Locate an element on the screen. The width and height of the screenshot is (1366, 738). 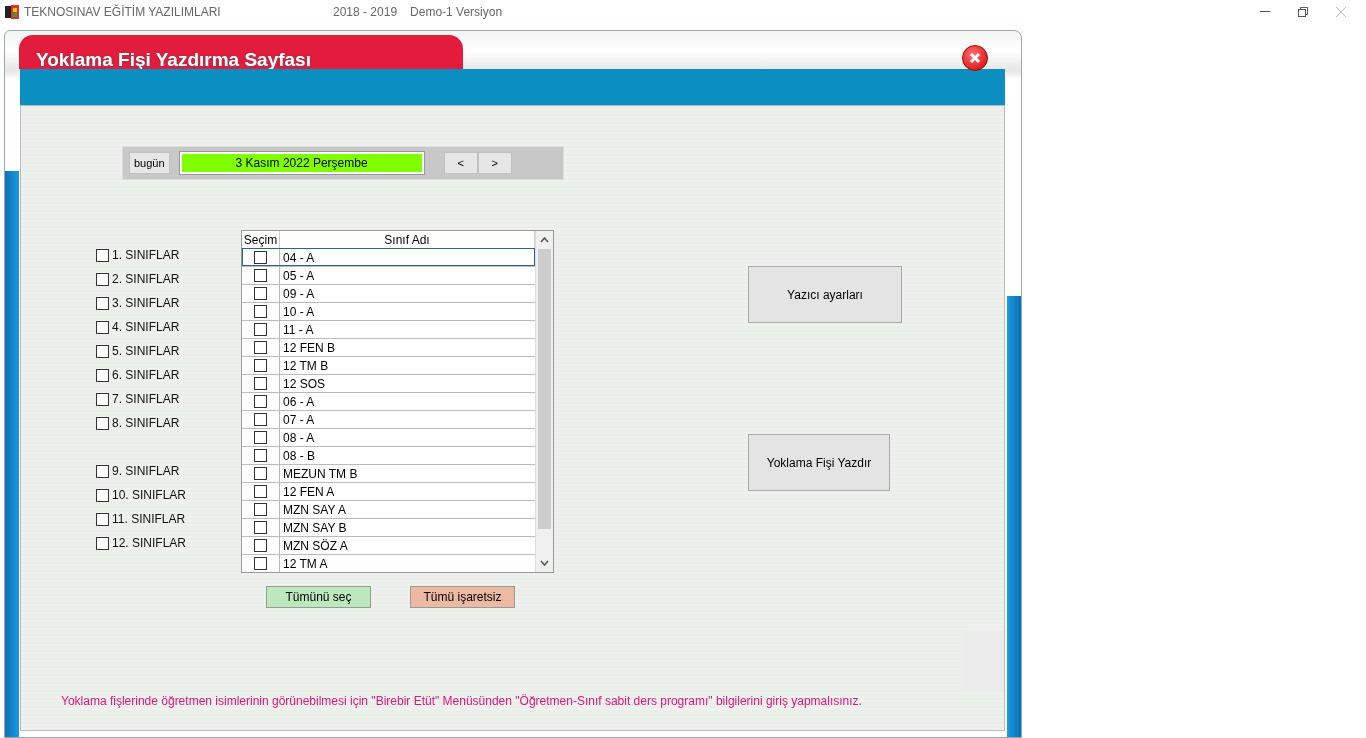
close-button is located at coordinates (975, 58).